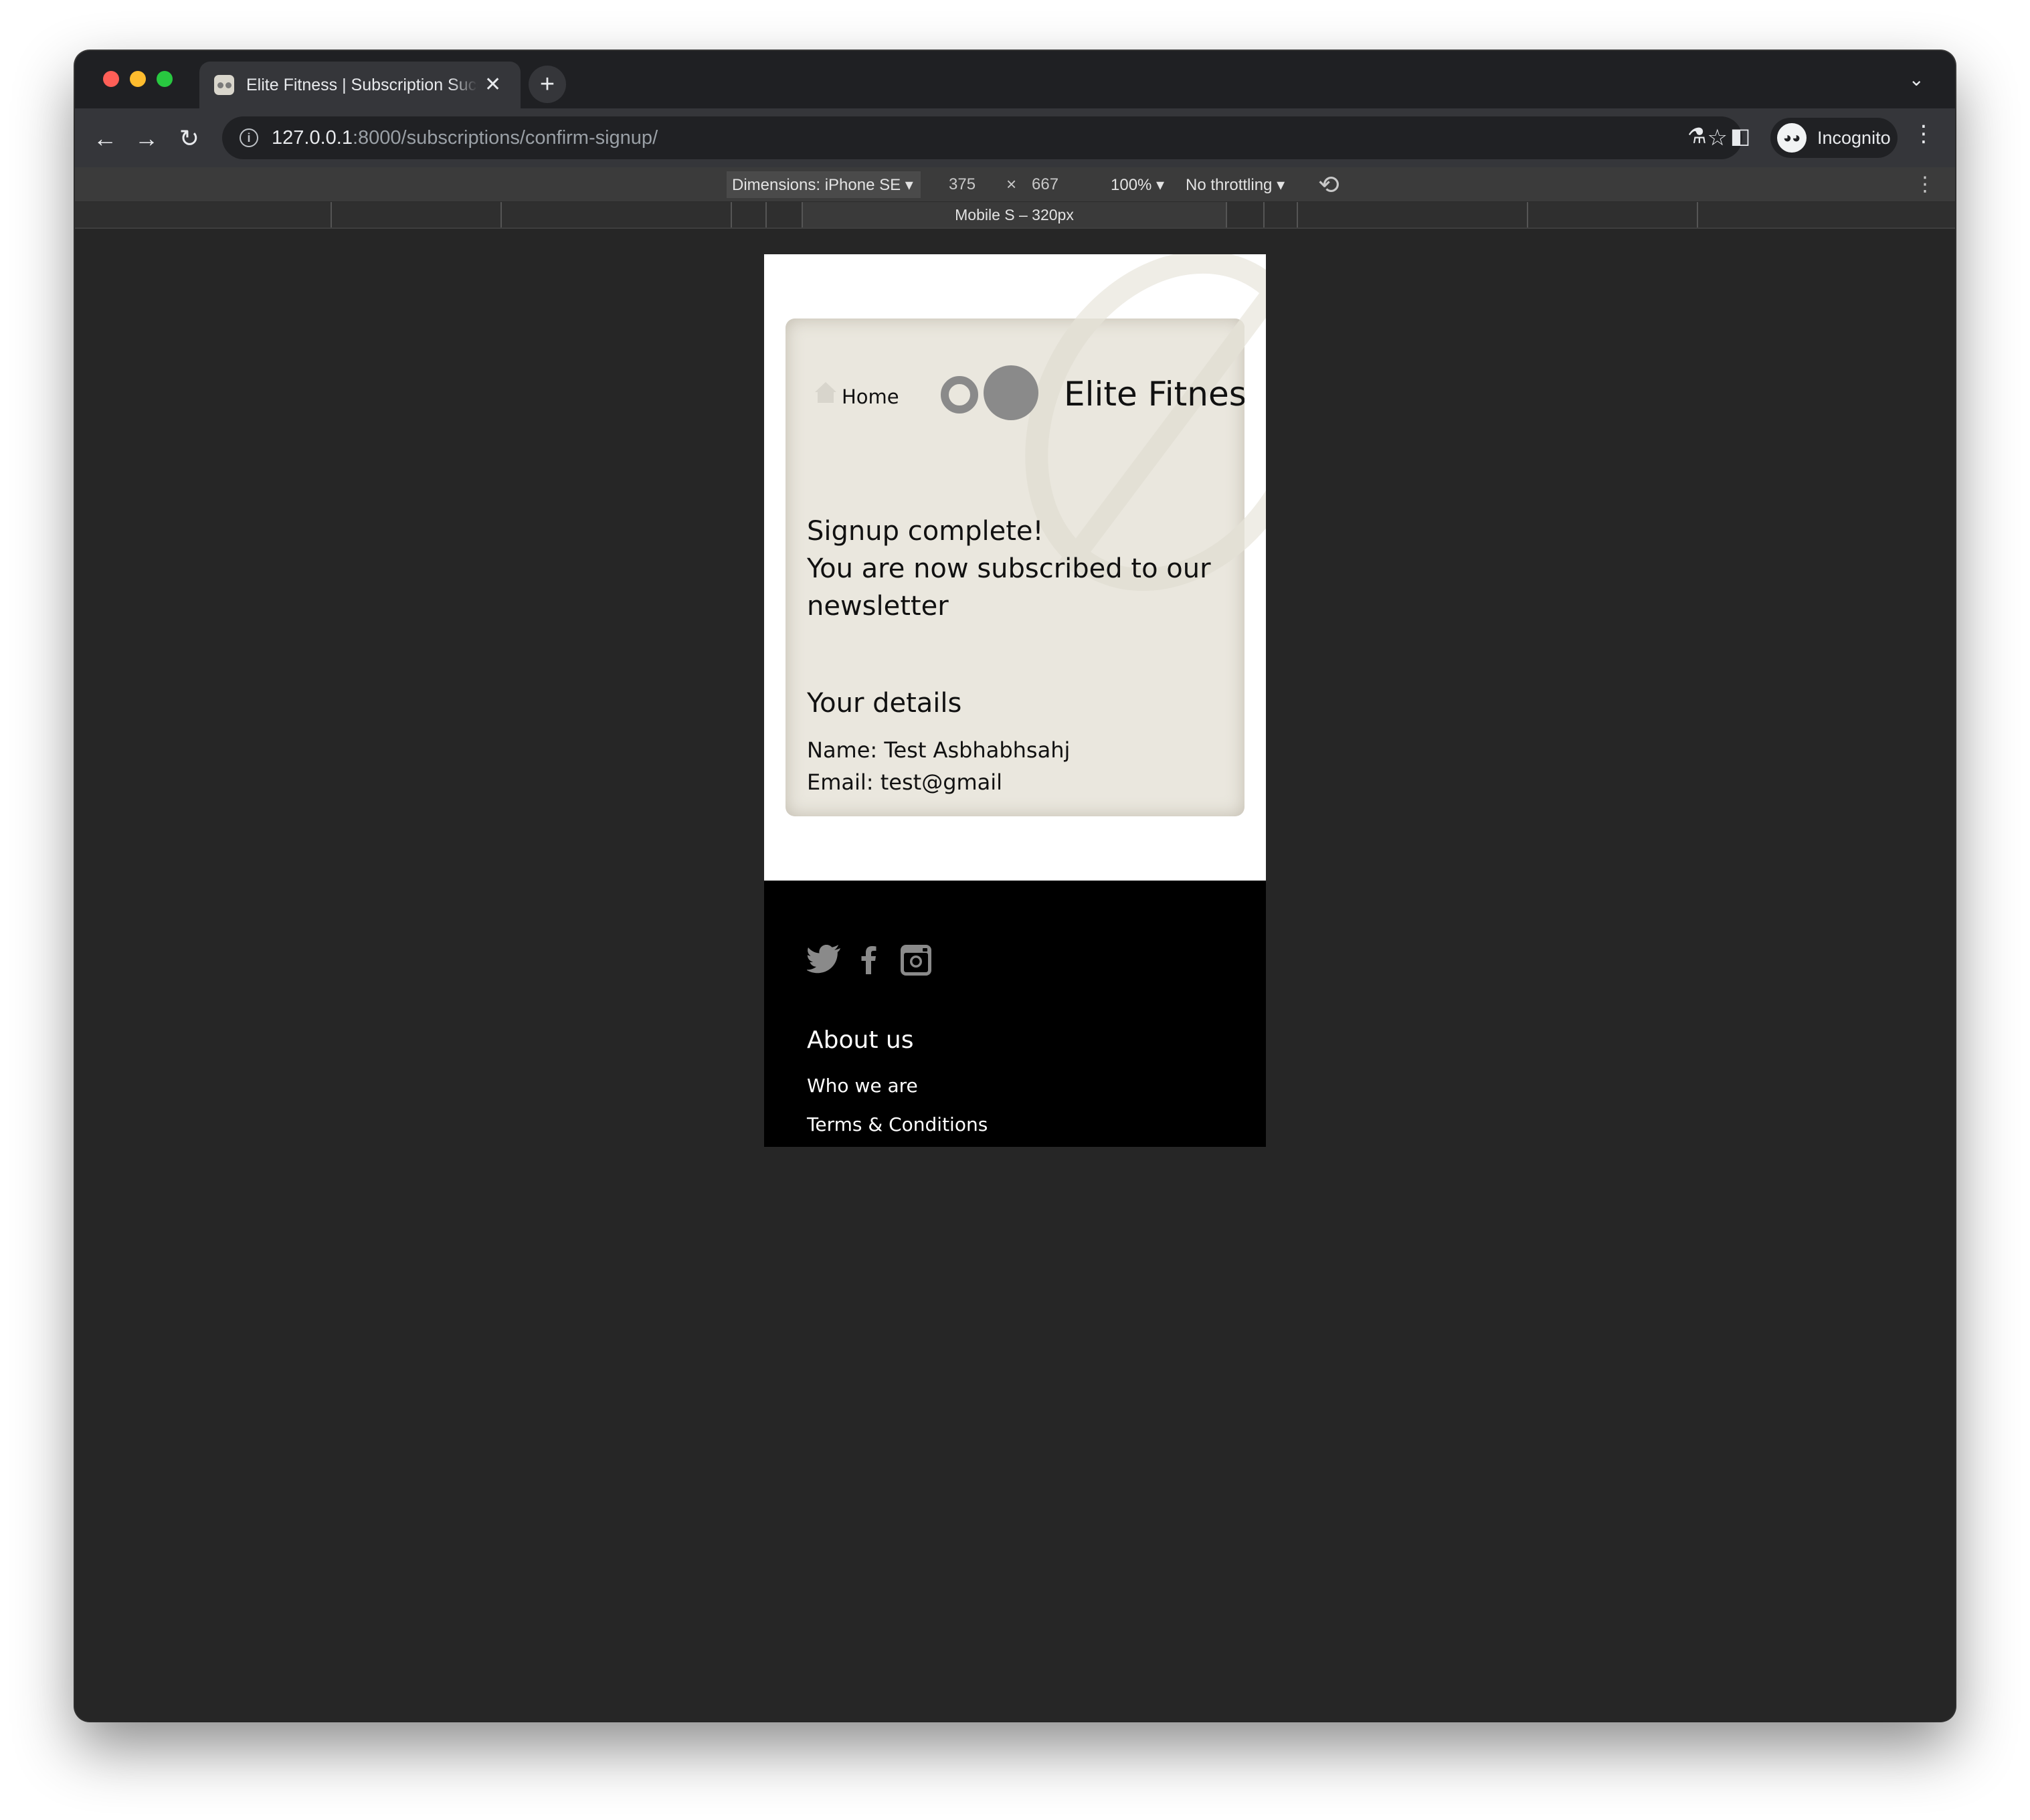  Describe the element at coordinates (1011, 184) in the screenshot. I see `dimension-times-icon: ×` at that location.